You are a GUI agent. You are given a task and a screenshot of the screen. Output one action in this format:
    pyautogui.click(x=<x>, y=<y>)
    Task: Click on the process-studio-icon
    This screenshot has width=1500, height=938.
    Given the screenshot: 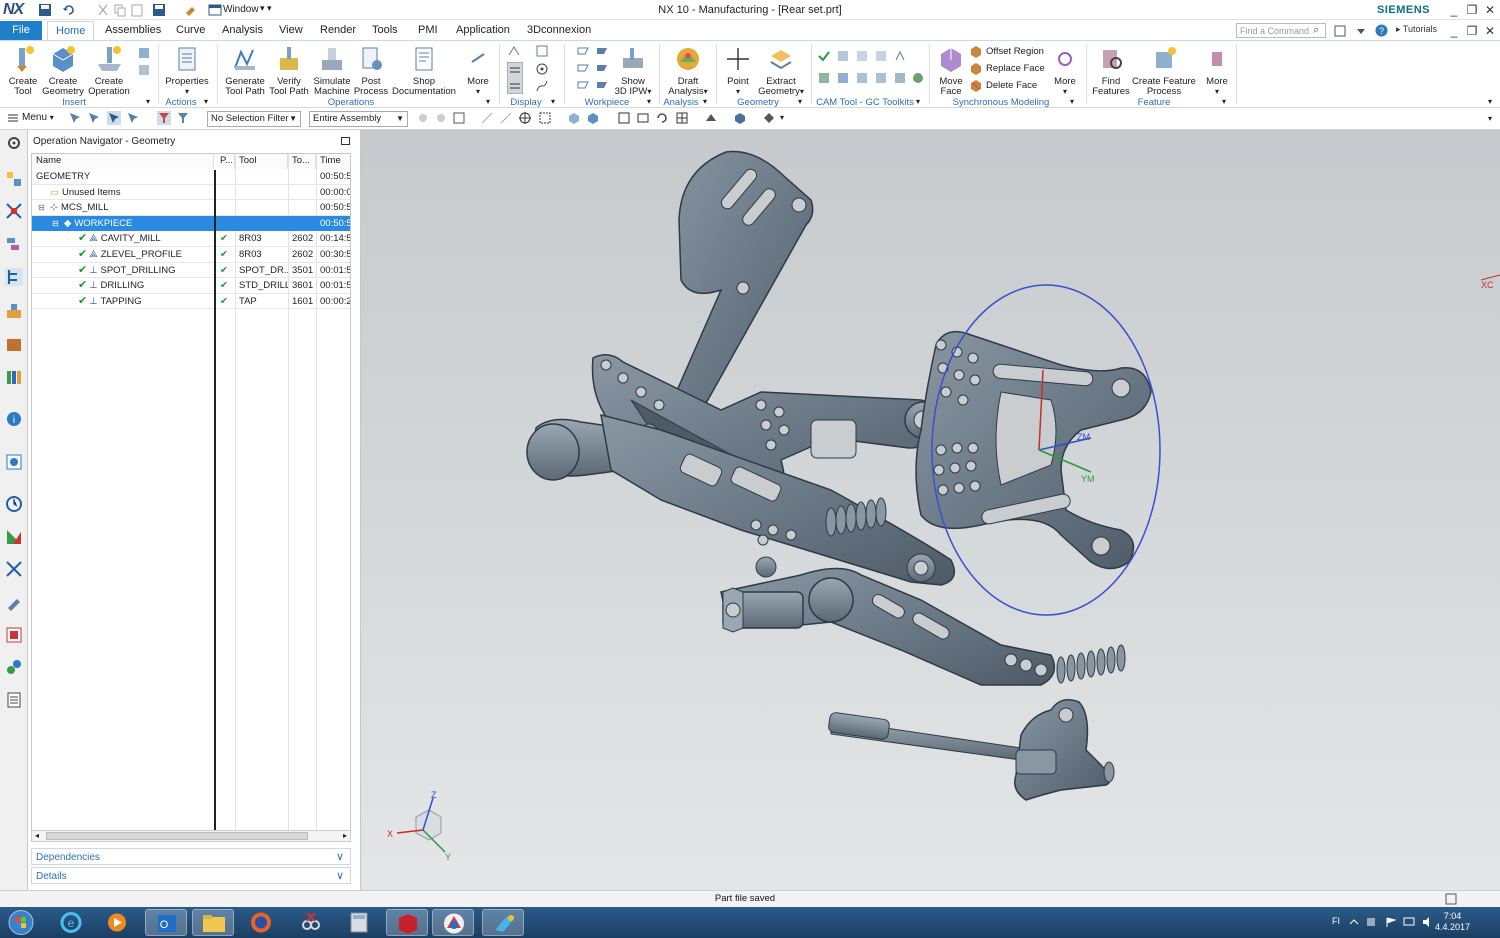 What is the action you would take?
    pyautogui.click(x=14, y=569)
    